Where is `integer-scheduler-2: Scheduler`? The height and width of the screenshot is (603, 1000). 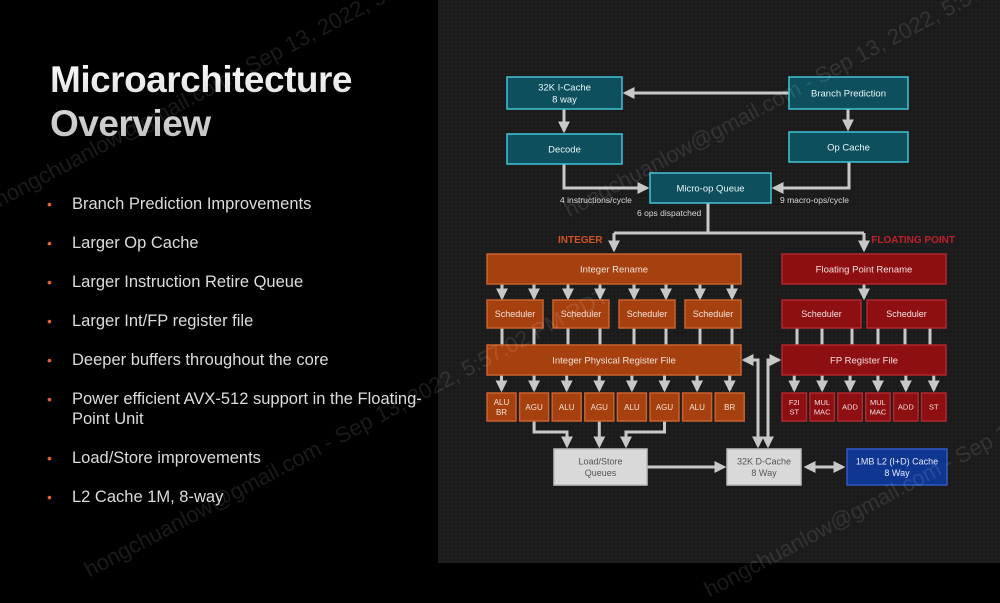 integer-scheduler-2: Scheduler is located at coordinates (581, 314).